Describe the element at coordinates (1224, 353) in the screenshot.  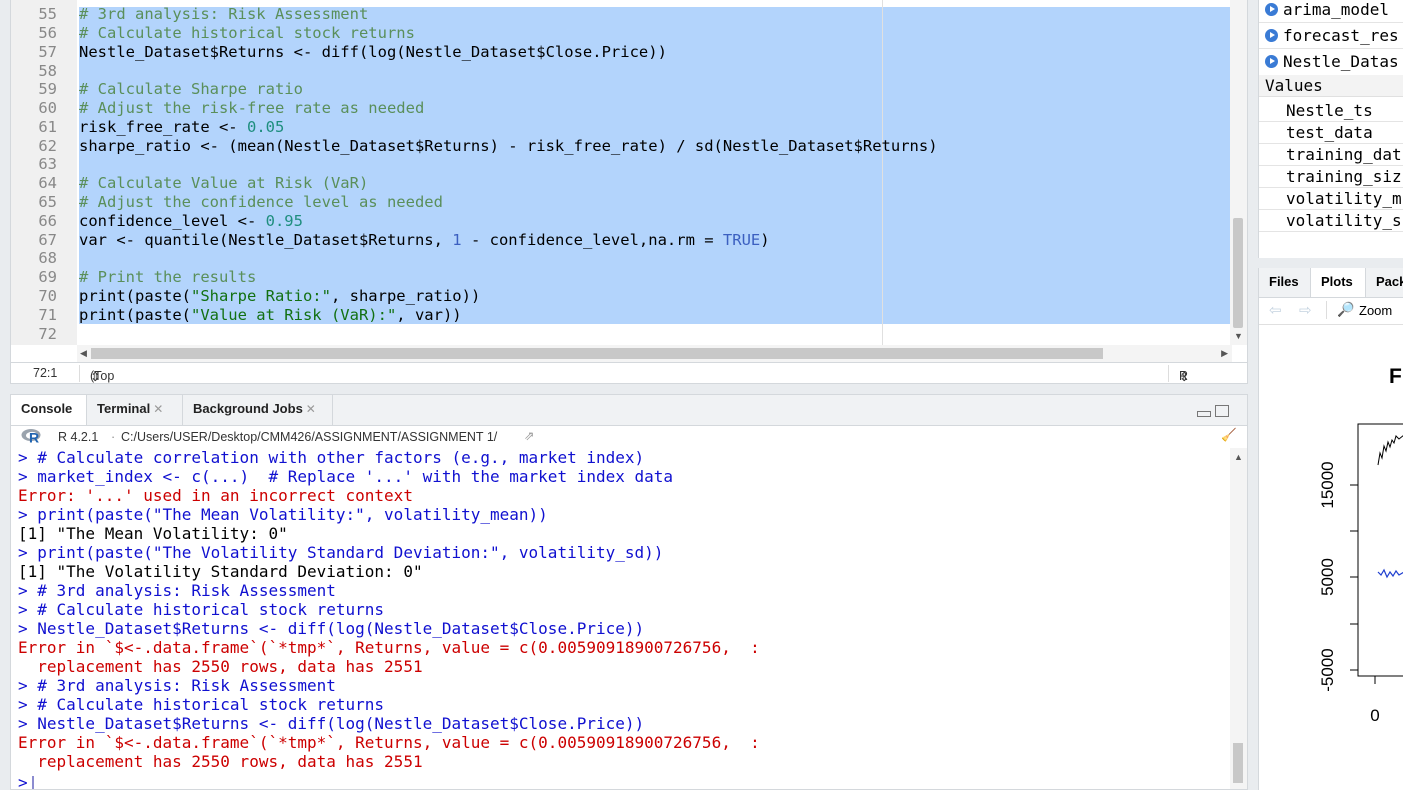
I see `scroll-right-icon: ▶` at that location.